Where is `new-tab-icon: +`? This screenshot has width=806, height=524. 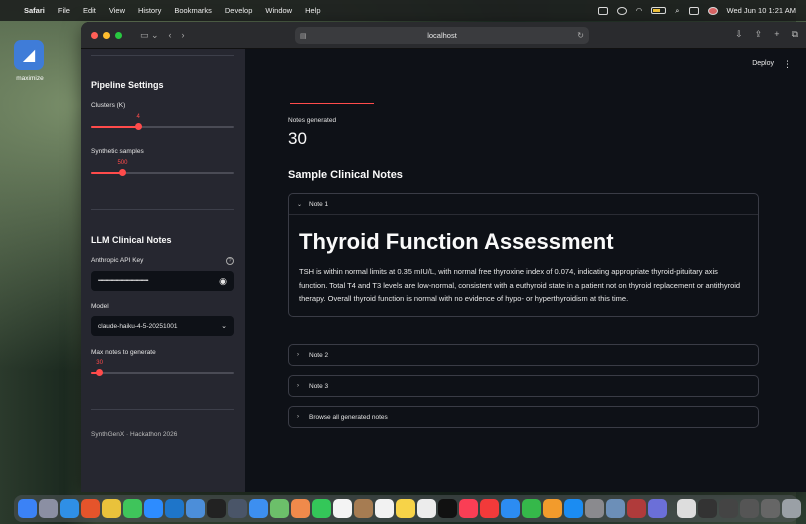
new-tab-icon: + is located at coordinates (776, 34).